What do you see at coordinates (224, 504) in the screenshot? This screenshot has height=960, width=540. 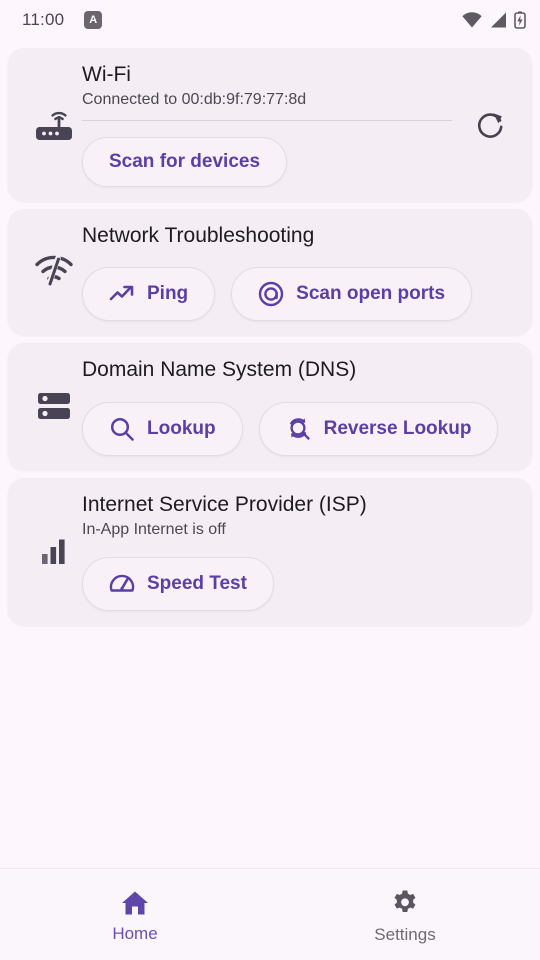 I see `card-title: Internet Service Provider (ISP)` at bounding box center [224, 504].